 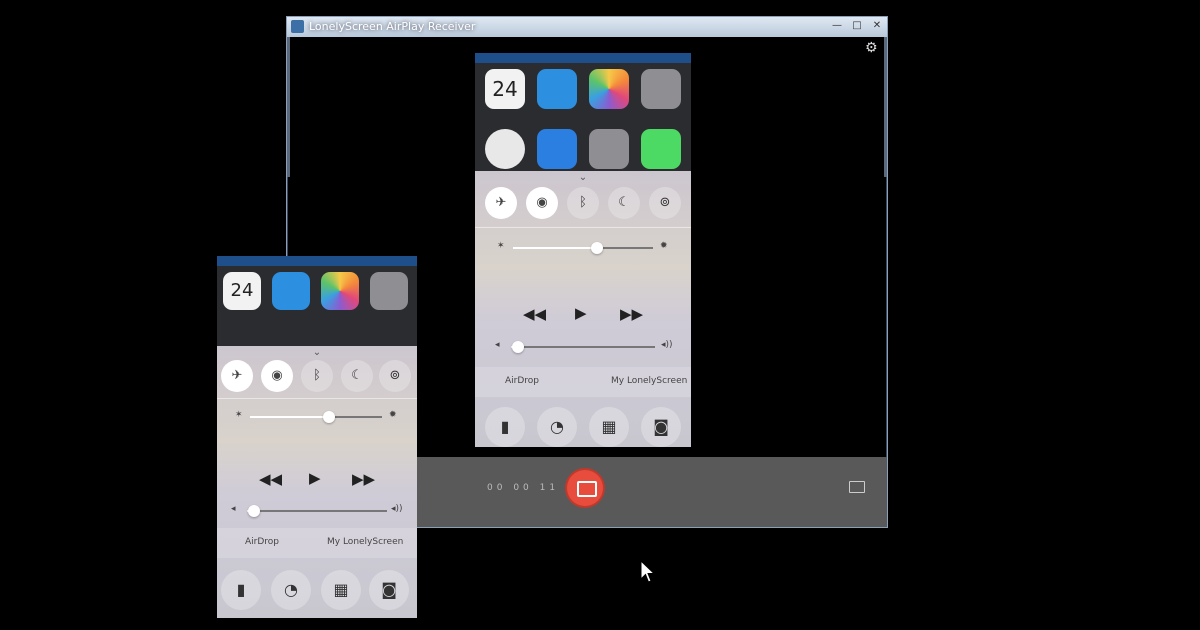 I want to click on app-store-icon, so click(x=557, y=149).